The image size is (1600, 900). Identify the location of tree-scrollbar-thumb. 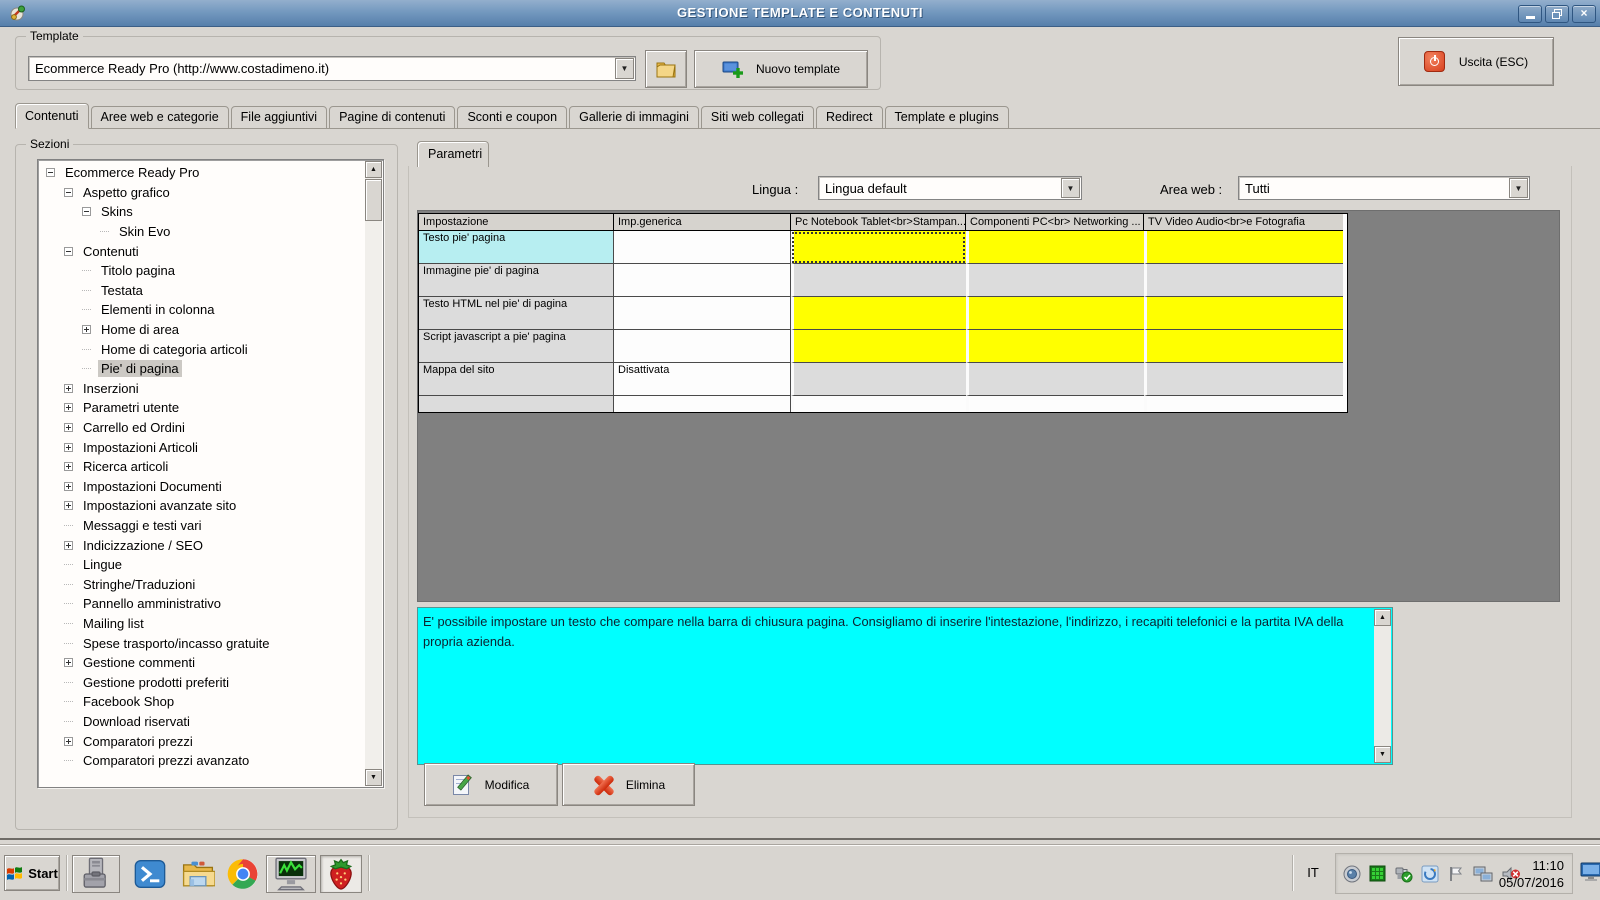
(373, 200).